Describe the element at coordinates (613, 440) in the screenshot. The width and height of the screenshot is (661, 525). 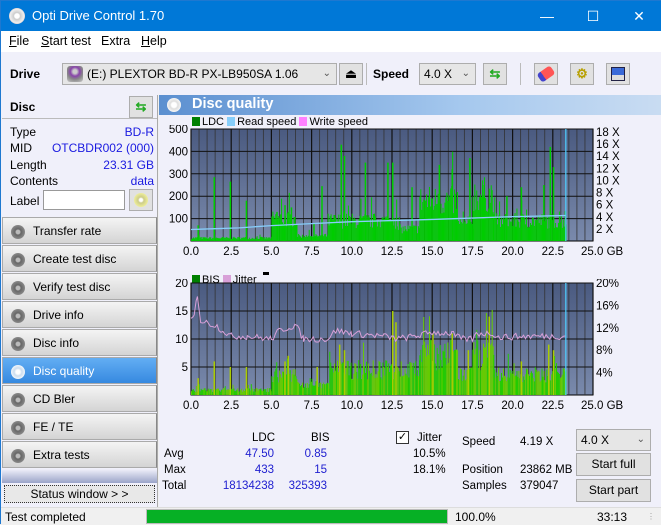
I see `test-speed-select: 4.0 X ⌄` at that location.